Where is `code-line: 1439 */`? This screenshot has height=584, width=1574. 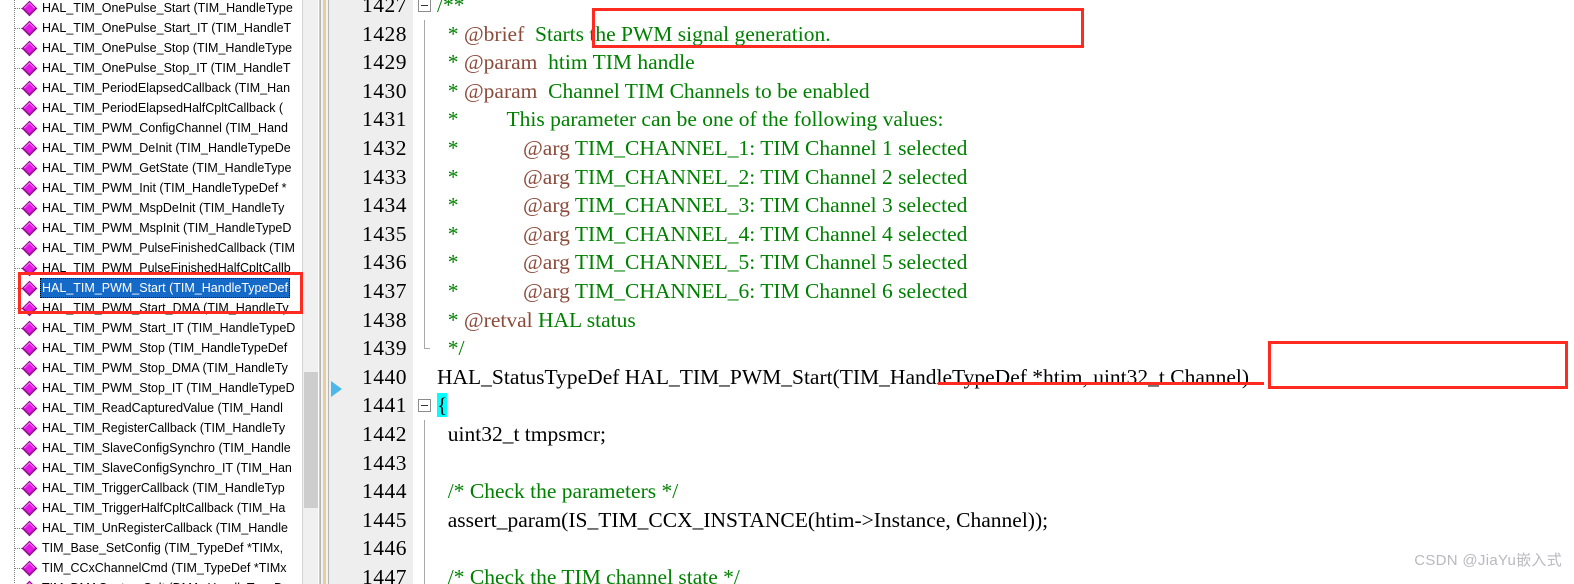 code-line: 1439 */ is located at coordinates (951, 348).